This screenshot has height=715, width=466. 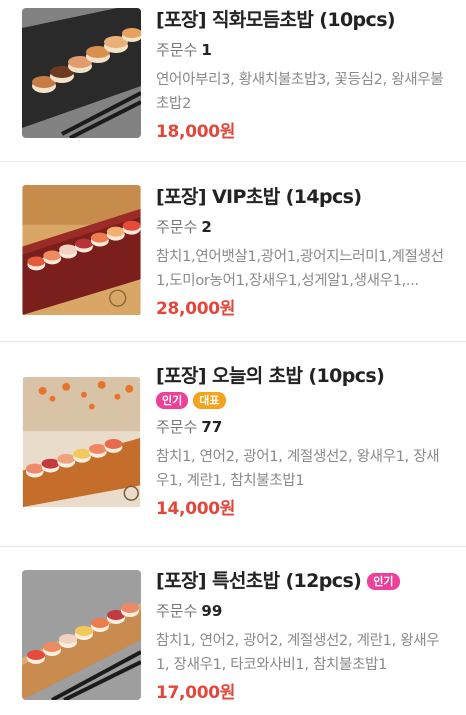 I want to click on menu-price: 18,000원, so click(x=196, y=132).